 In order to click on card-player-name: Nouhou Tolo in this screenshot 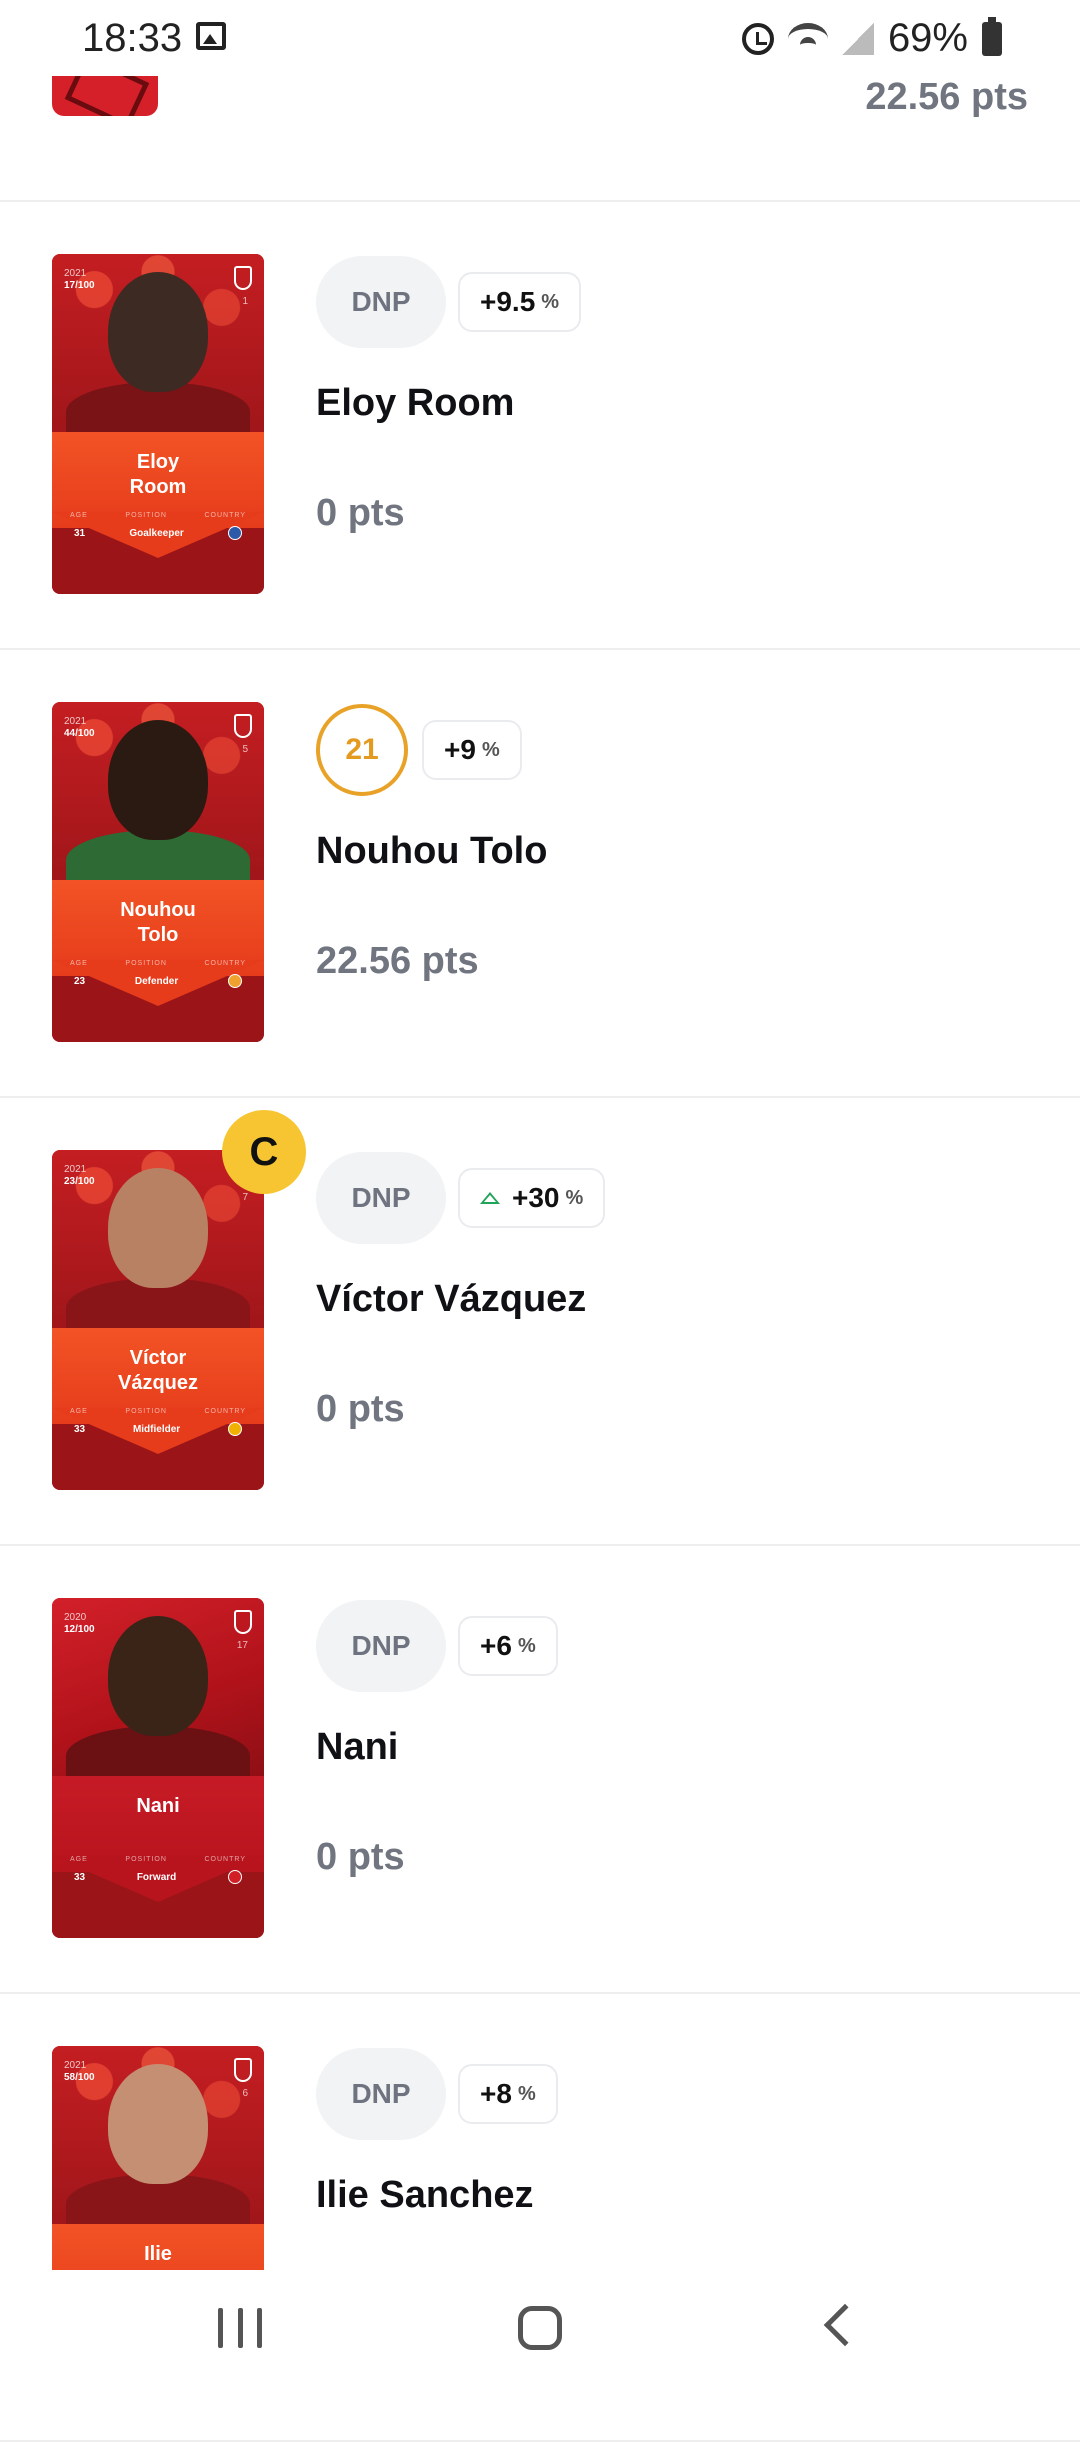, I will do `click(158, 922)`.